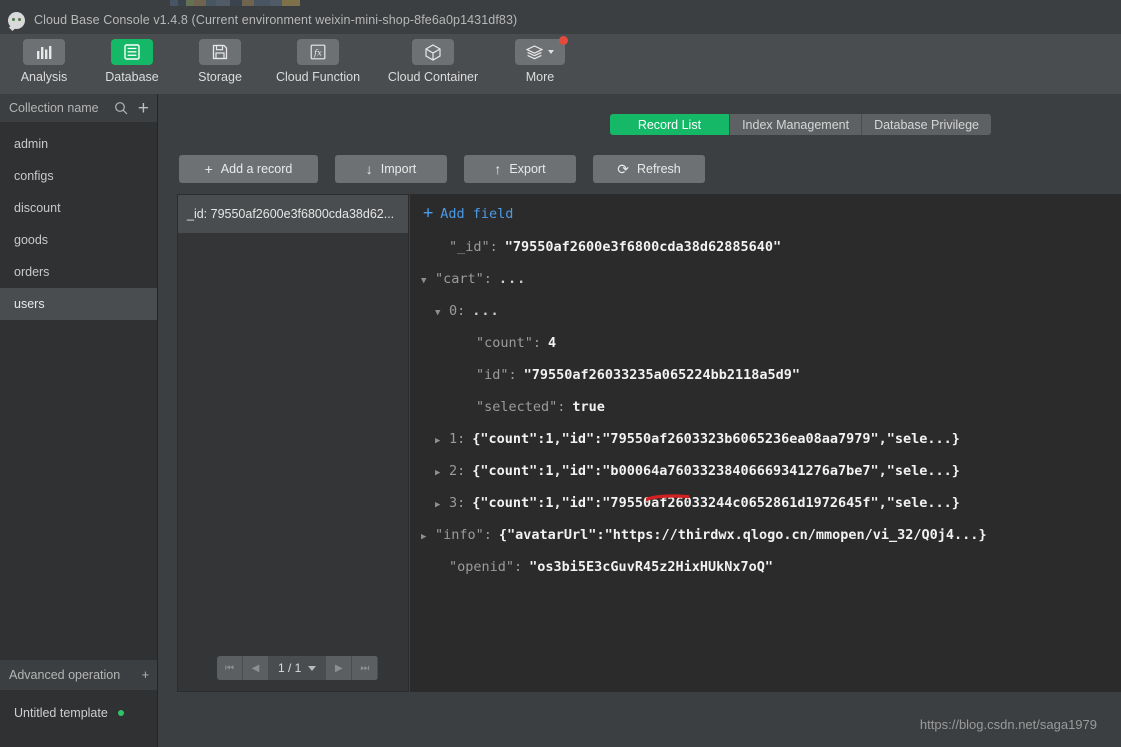 This screenshot has height=747, width=1121. What do you see at coordinates (78, 713) in the screenshot?
I see `sidebar-item-untitled-template: Untitled template` at bounding box center [78, 713].